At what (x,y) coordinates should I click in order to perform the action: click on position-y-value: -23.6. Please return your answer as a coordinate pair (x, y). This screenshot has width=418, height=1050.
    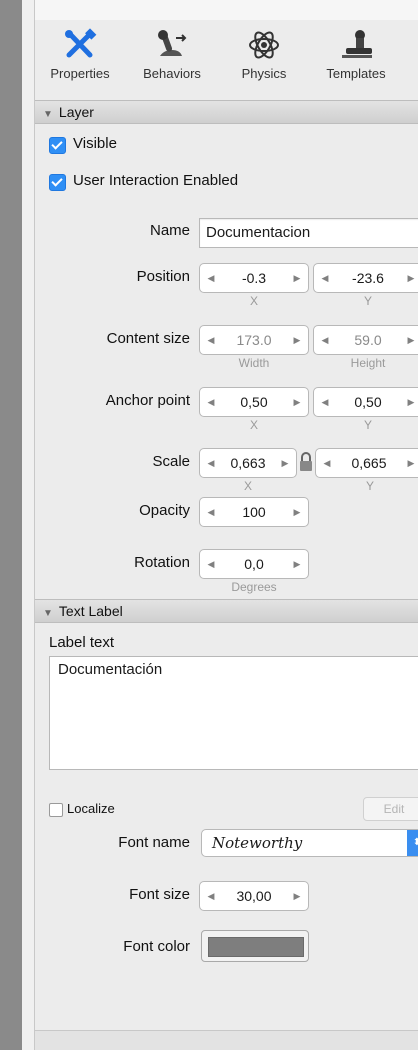
    Looking at the image, I should click on (368, 278).